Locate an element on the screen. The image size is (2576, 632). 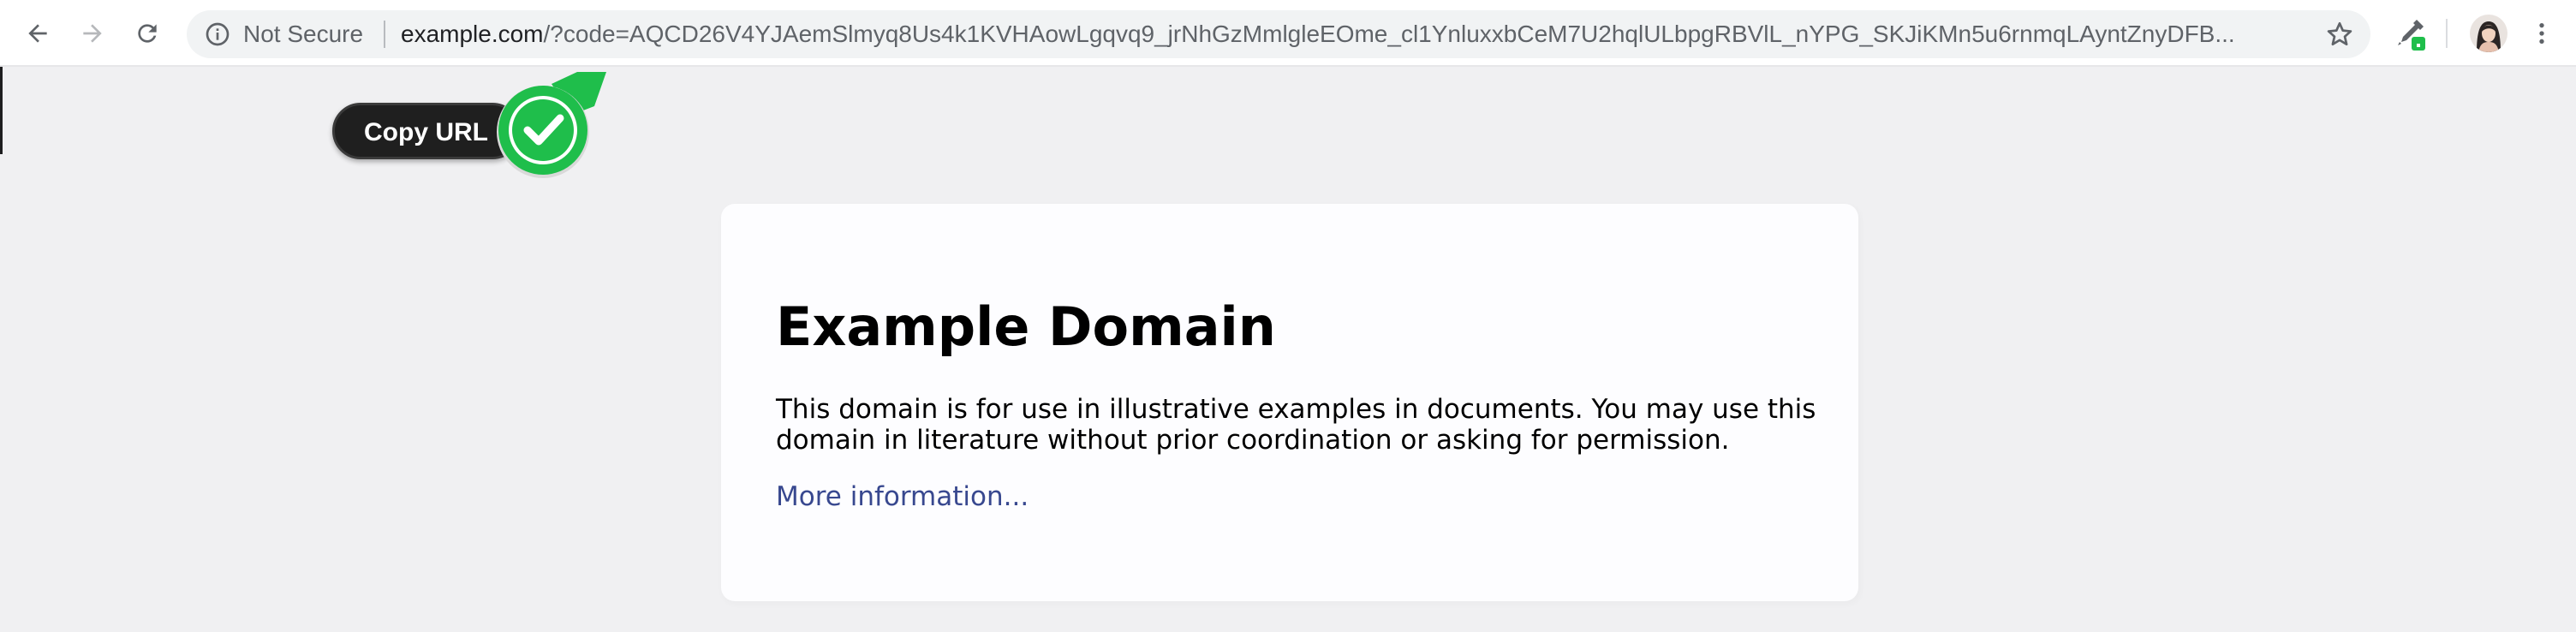
security-status: Not Secure is located at coordinates (303, 34).